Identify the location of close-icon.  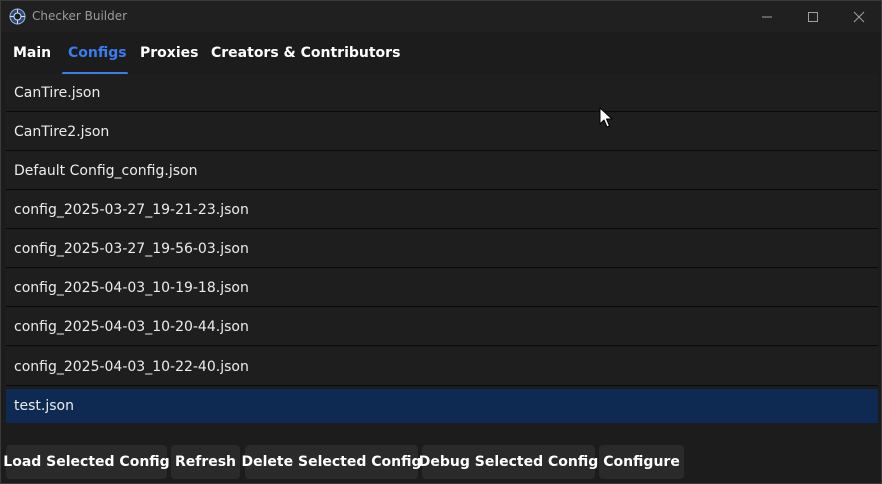
(859, 16).